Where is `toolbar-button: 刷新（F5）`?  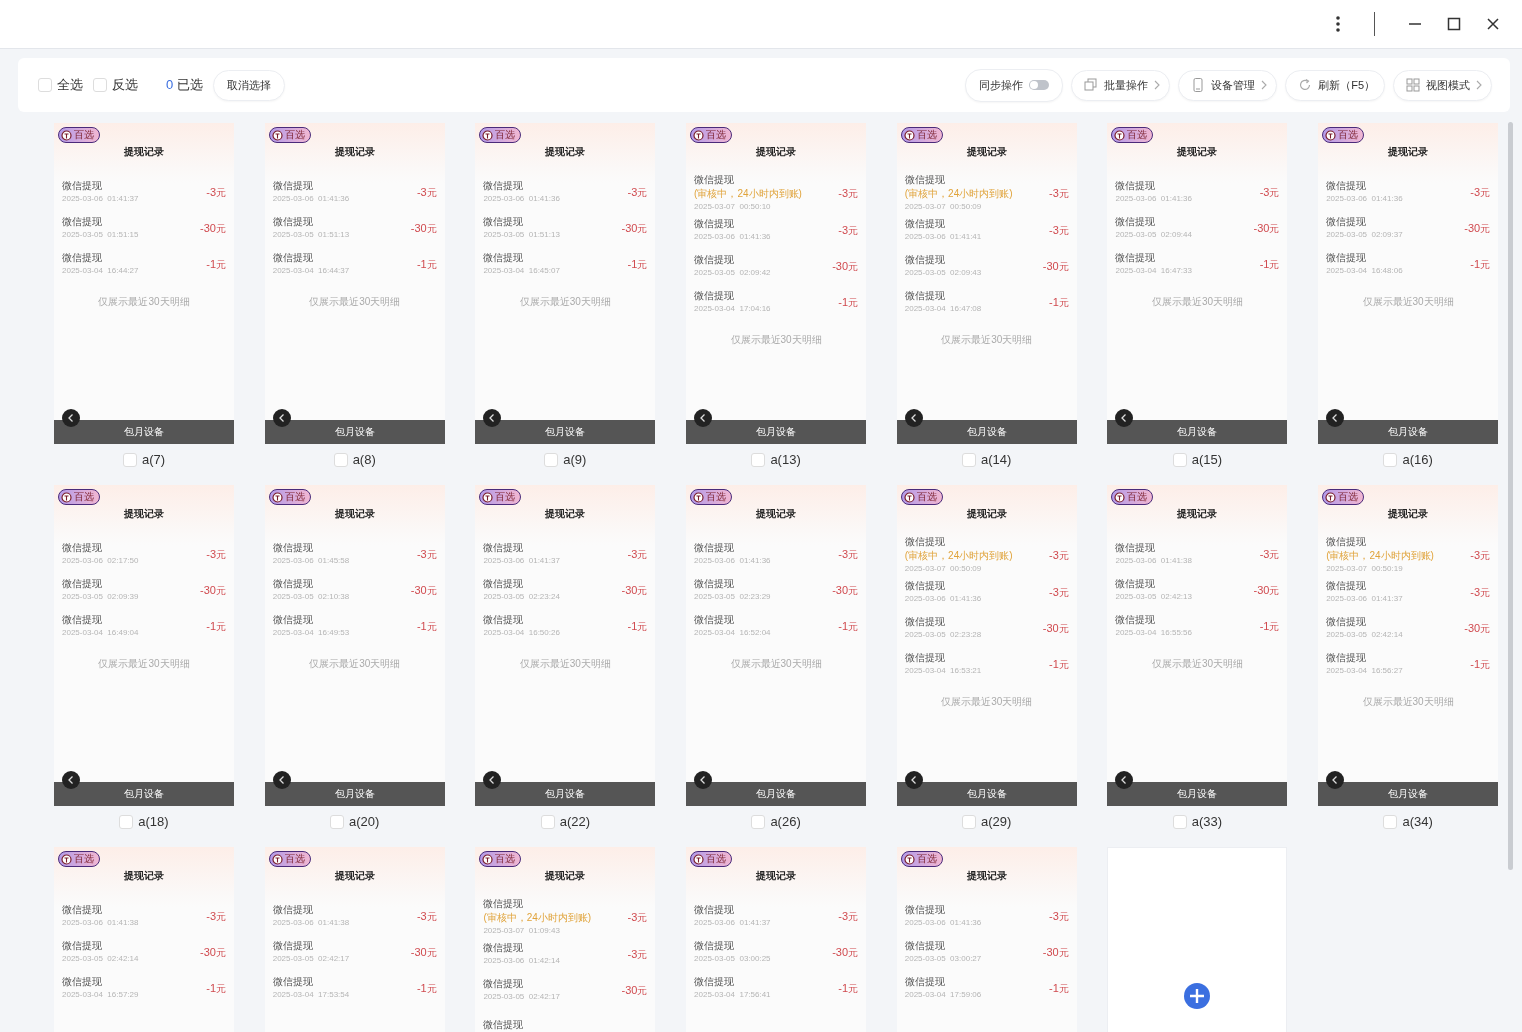
toolbar-button: 刷新（F5） is located at coordinates (1335, 85).